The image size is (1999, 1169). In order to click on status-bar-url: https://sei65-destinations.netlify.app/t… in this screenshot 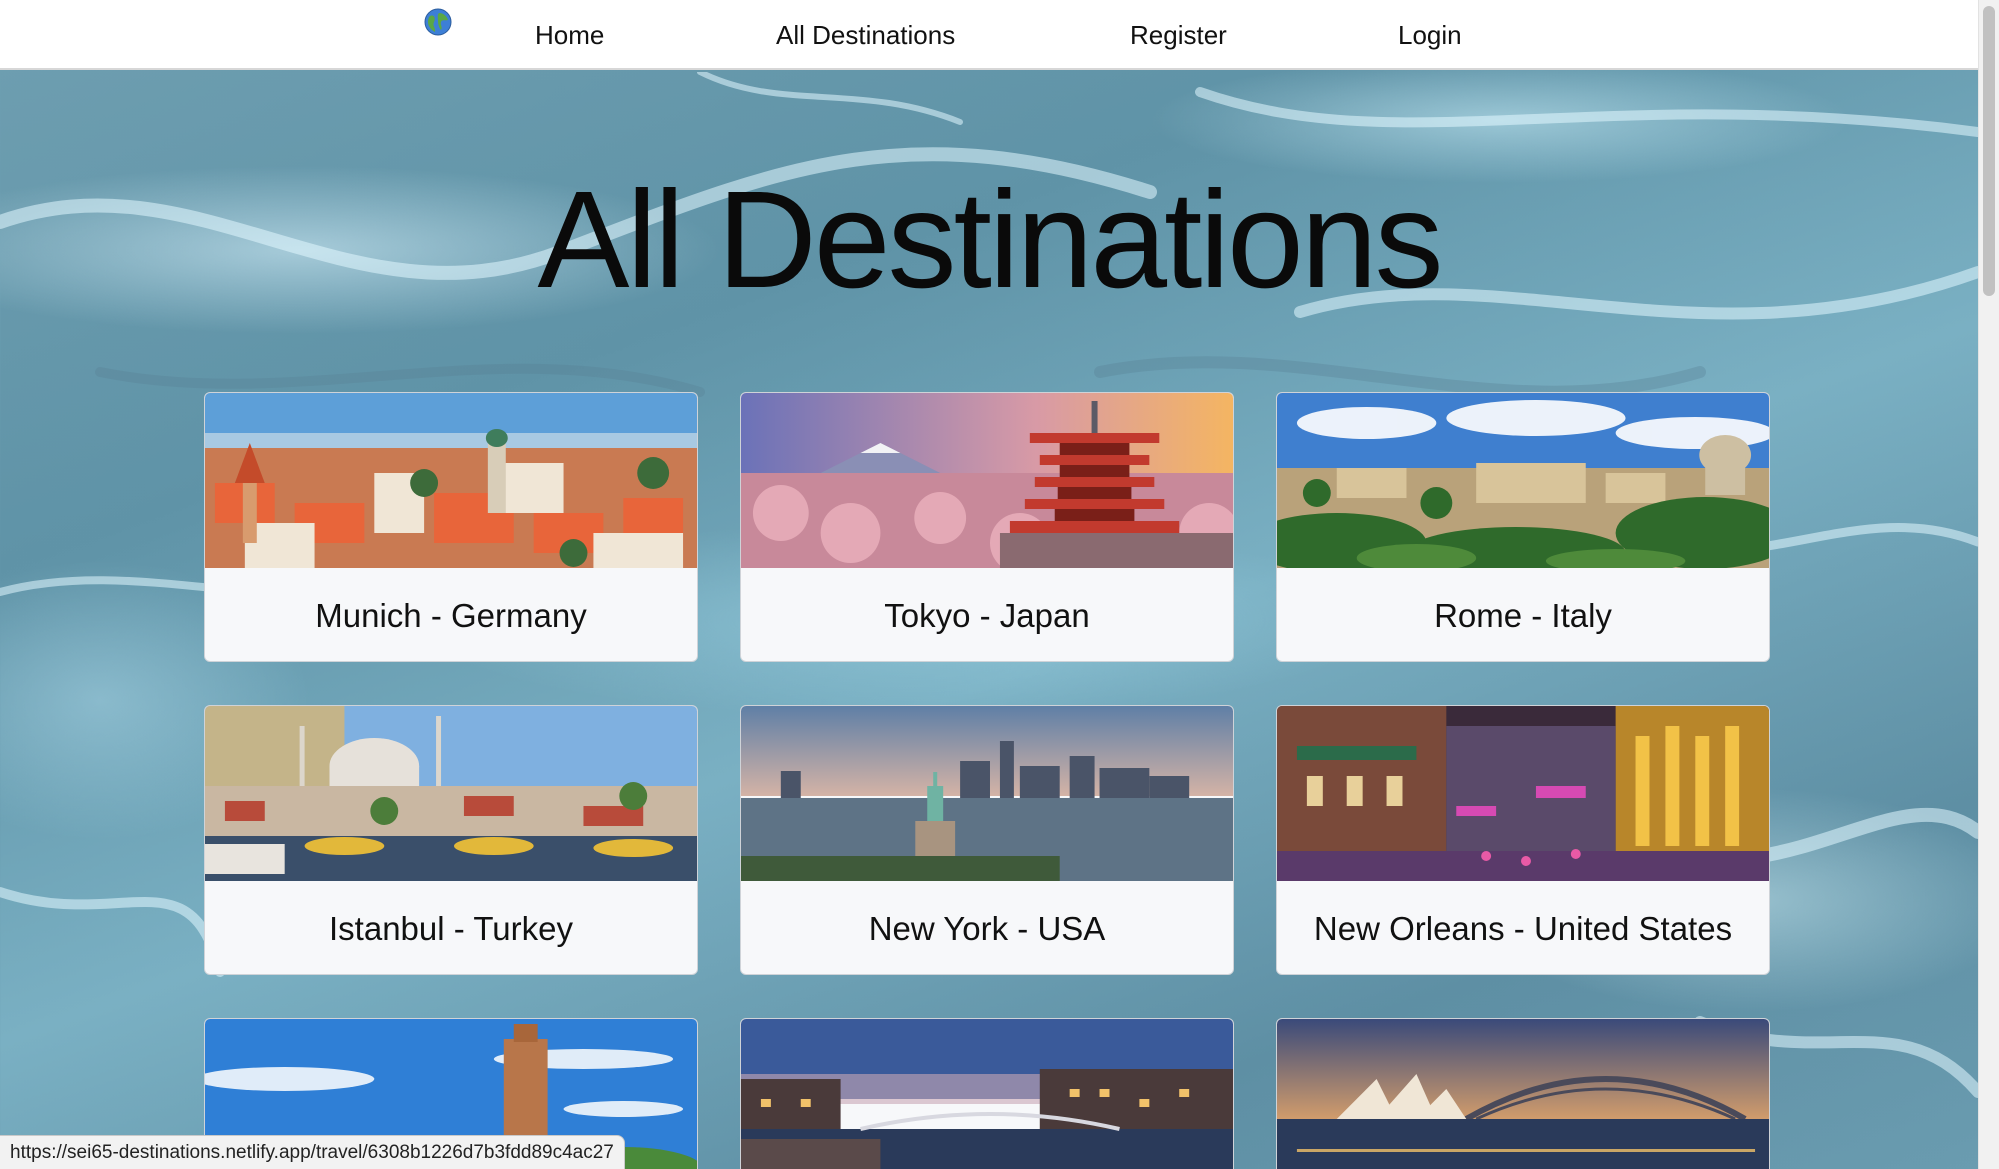, I will do `click(312, 1152)`.